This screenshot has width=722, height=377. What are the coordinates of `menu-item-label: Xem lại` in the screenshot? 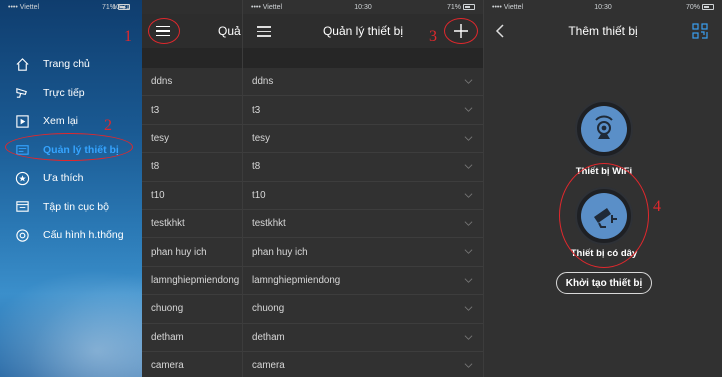 It's located at (61, 121).